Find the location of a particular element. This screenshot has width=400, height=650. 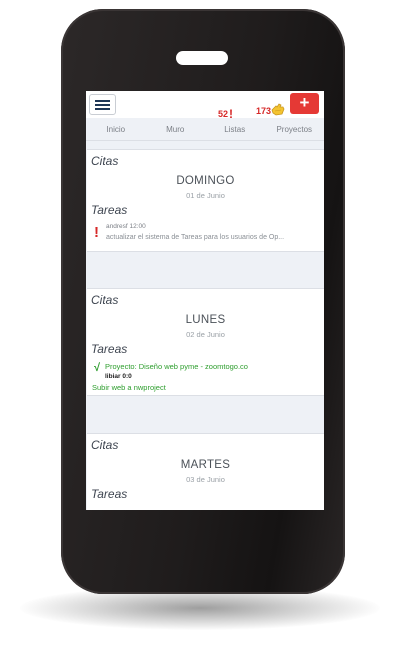

day-date: 02 de Junio is located at coordinates (205, 334).